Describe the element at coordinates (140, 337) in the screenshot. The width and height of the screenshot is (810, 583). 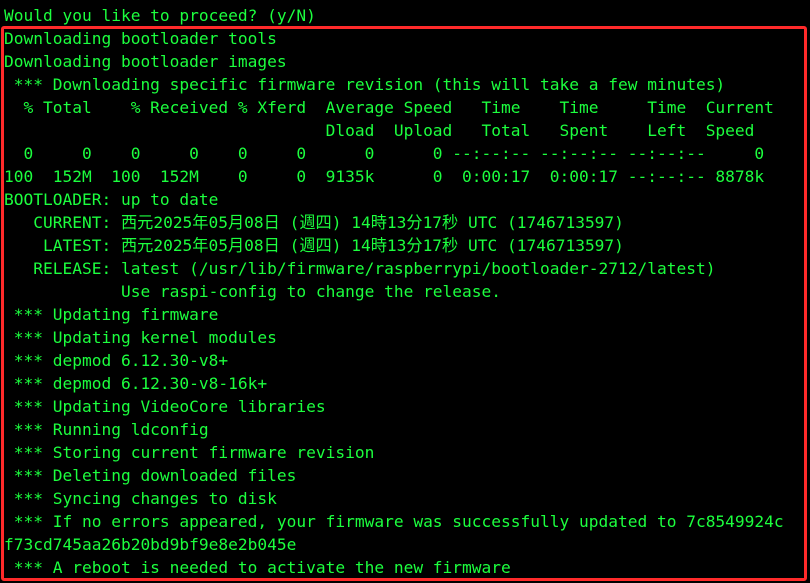
I see `terminal-line: *** Updating kernel modules` at that location.